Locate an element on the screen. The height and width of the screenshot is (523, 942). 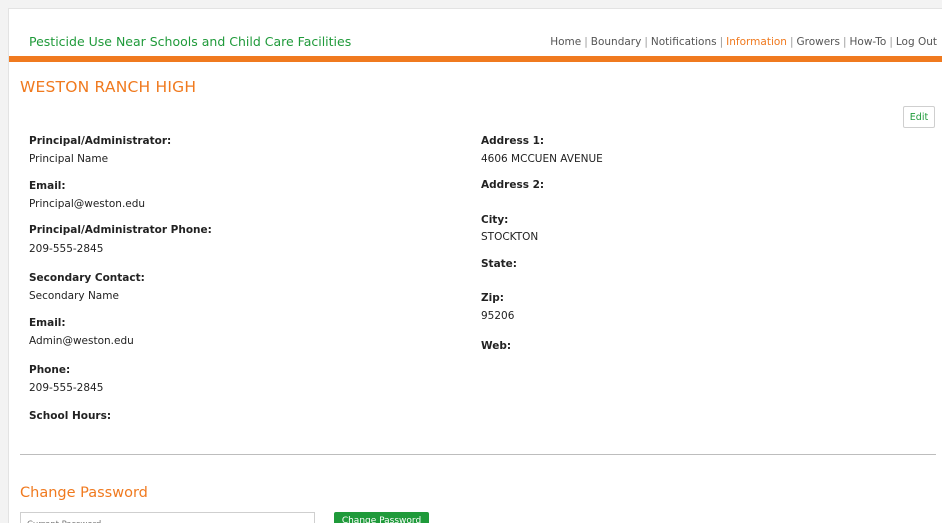
zip-label: Zip: is located at coordinates (492, 298).